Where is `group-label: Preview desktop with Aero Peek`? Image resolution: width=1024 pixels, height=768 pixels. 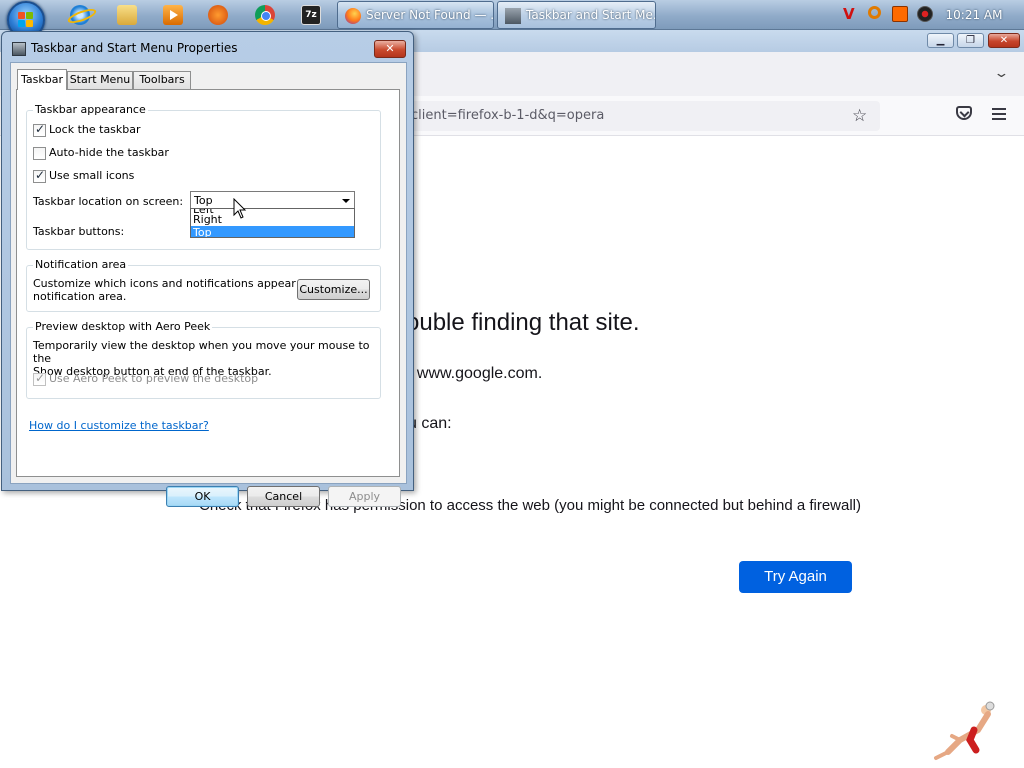
group-label: Preview desktop with Aero Peek is located at coordinates (123, 326).